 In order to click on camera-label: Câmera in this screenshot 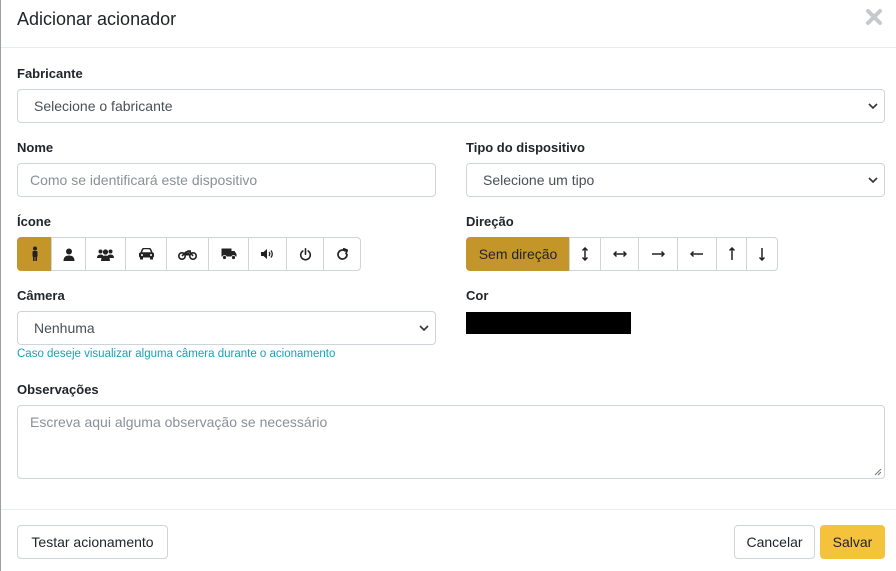, I will do `click(41, 295)`.